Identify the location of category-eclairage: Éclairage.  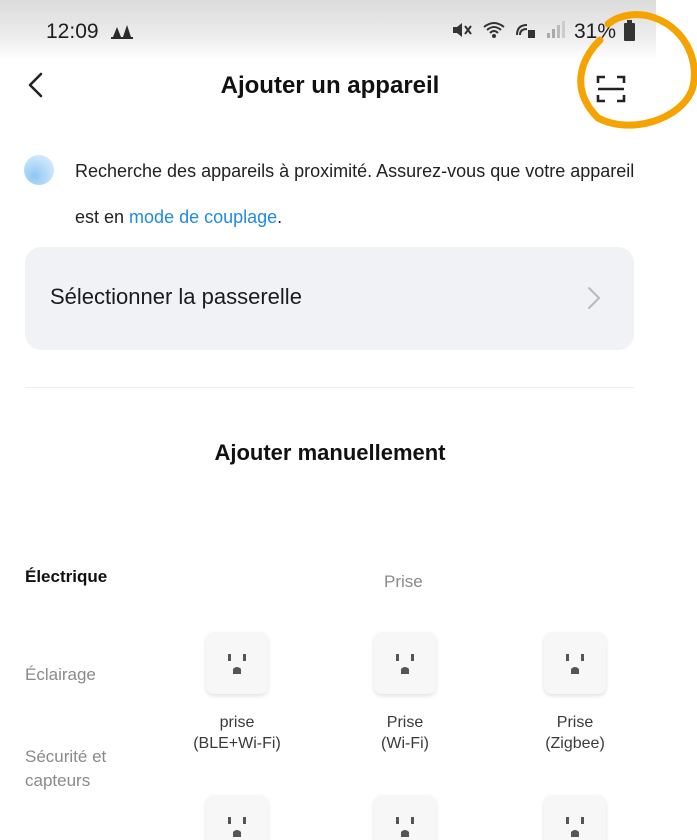
(60, 675).